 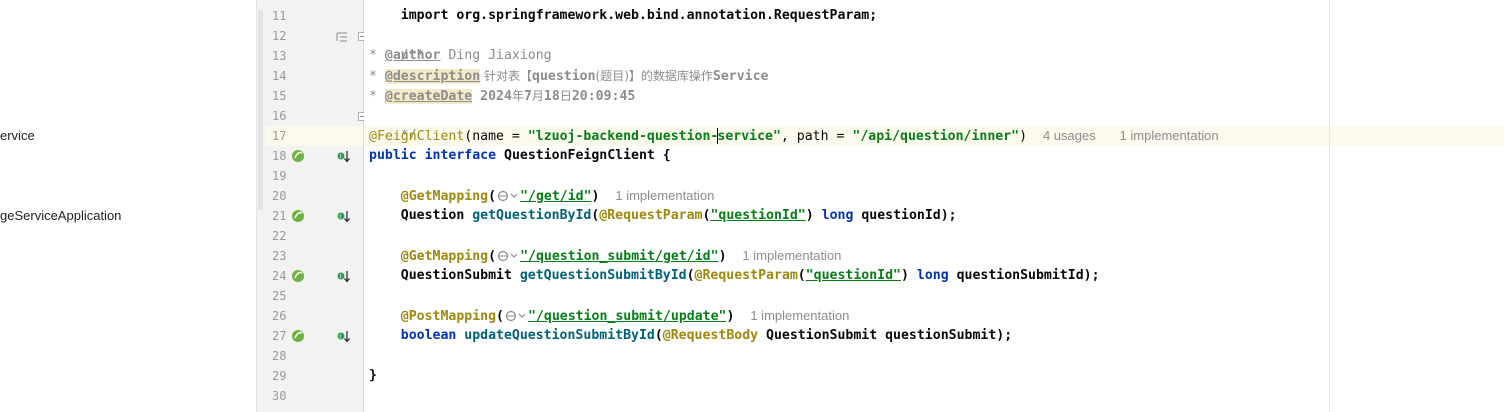 I want to click on doc-cjk-text: 针对表【, so click(x=506, y=76).